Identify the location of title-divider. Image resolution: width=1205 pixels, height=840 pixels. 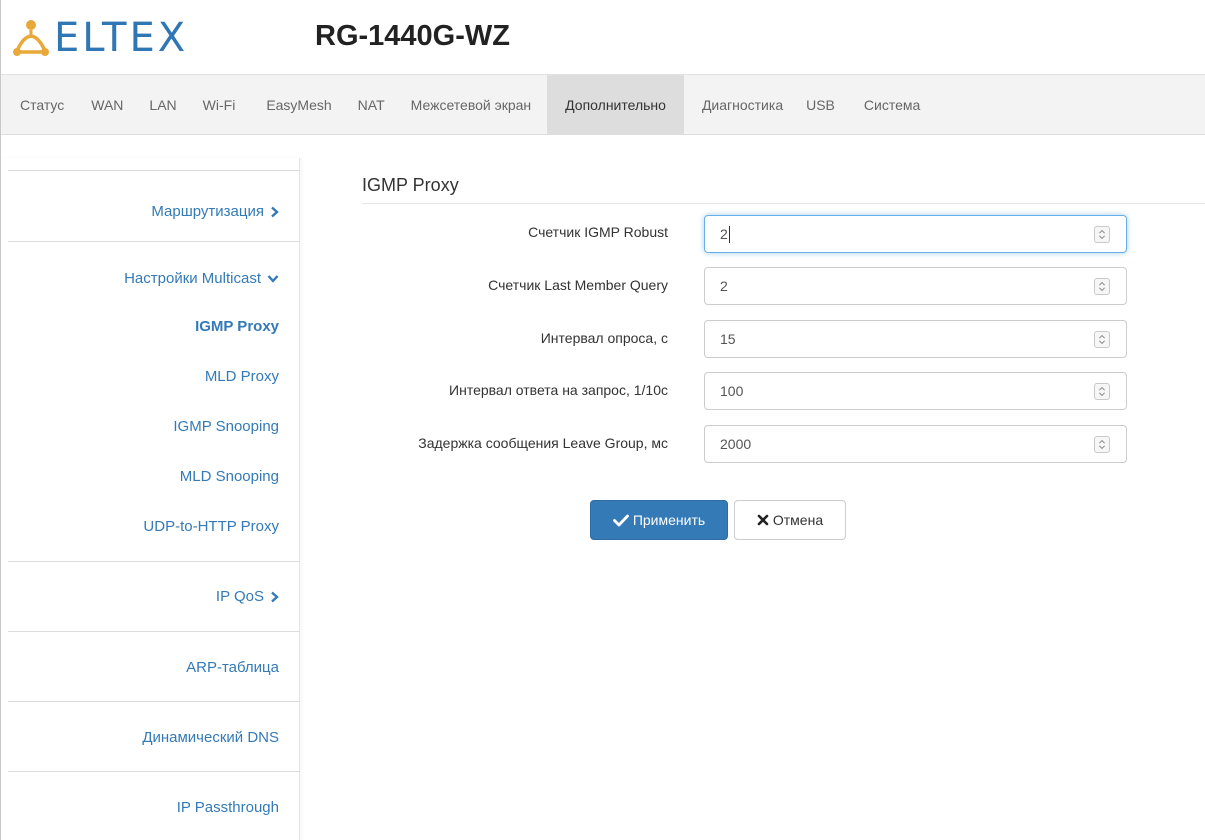
(783, 203).